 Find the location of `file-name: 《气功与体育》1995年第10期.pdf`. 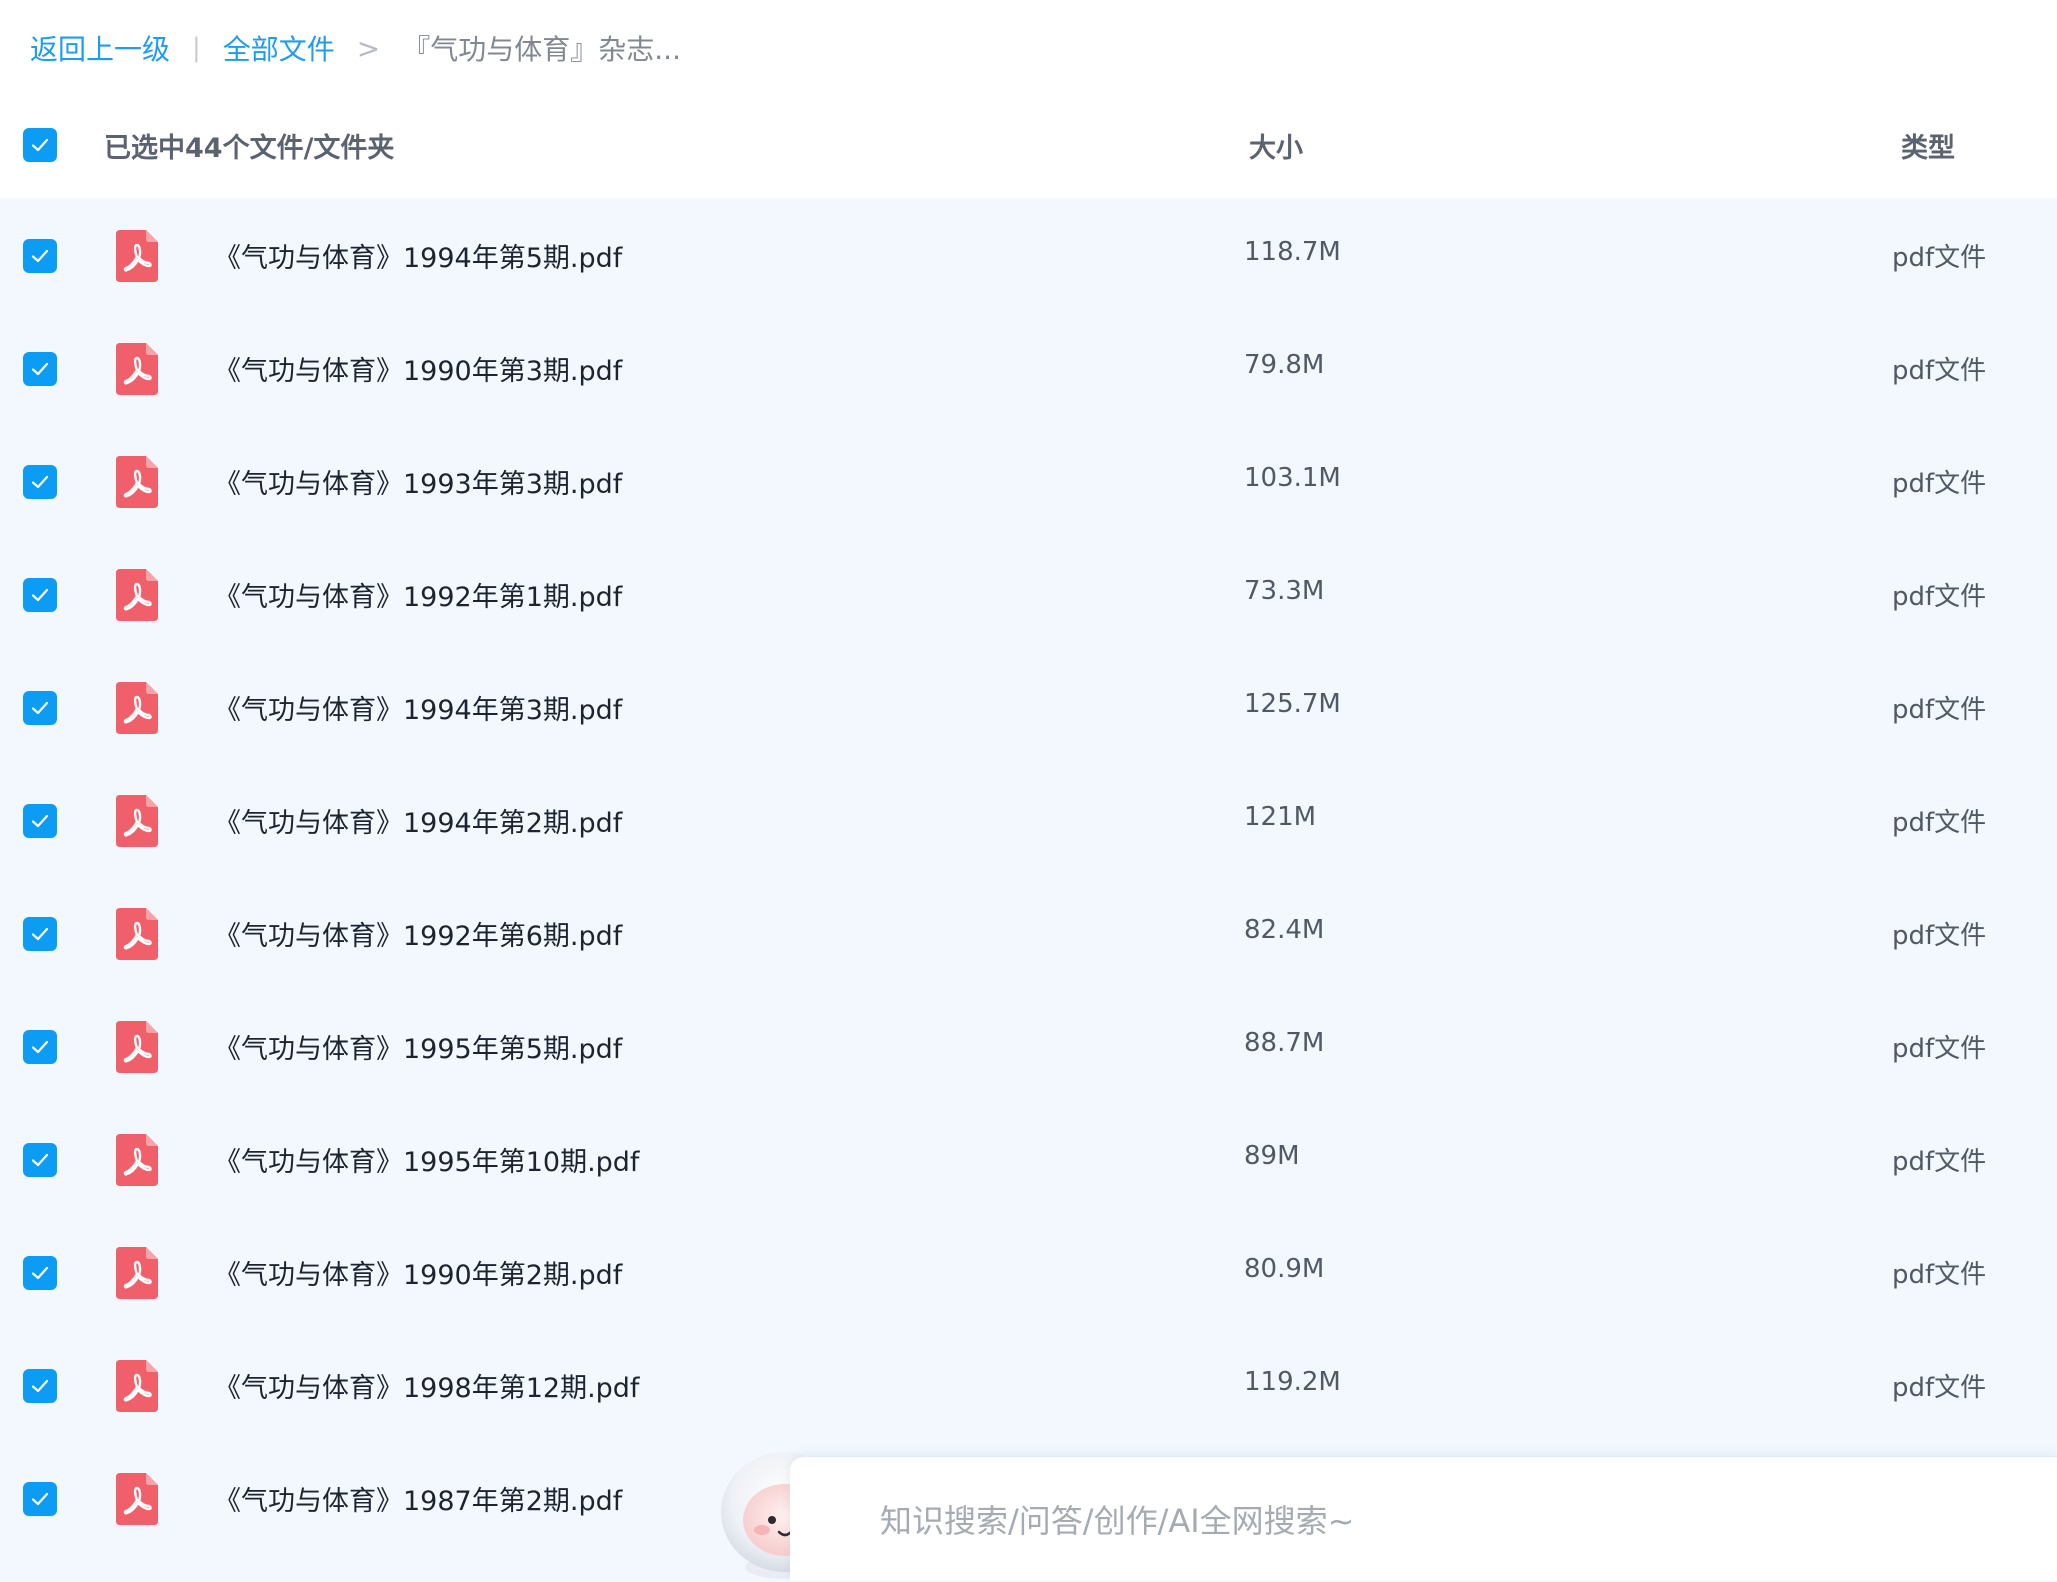

file-name: 《气功与体育》1995年第10期.pdf is located at coordinates (426, 1159).